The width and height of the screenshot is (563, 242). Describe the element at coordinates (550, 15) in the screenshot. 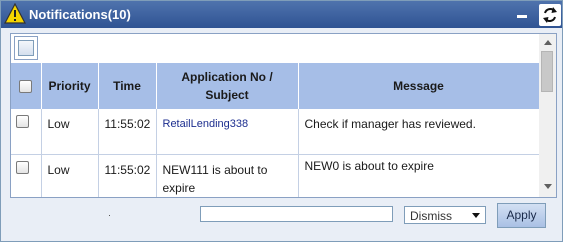

I see `refresh-icon` at that location.